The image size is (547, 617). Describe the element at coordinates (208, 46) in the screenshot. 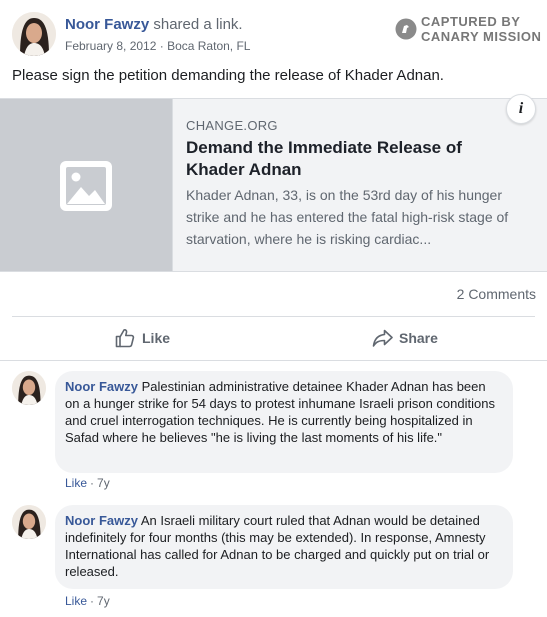

I see `post-location: Boca Raton, FL` at that location.